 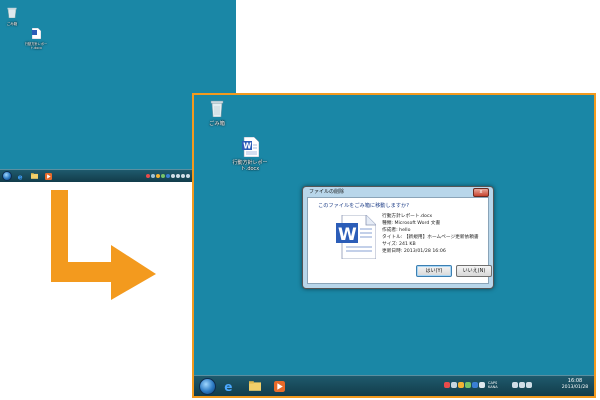 I want to click on taskbar-clock: 16:08 2013/01/28, so click(x=575, y=384).